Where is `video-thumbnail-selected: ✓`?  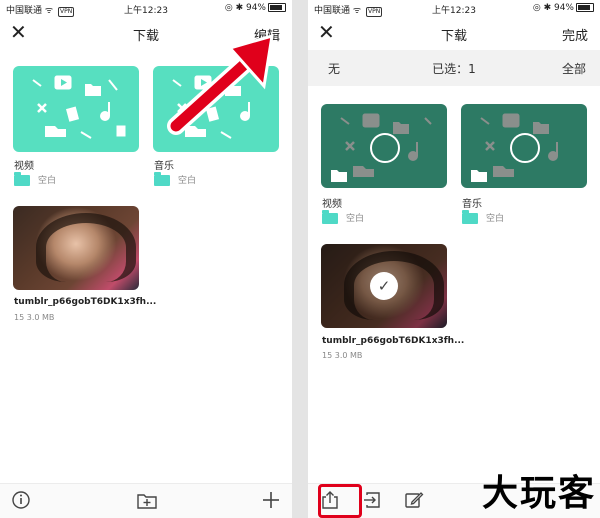
video-thumbnail-selected: ✓ is located at coordinates (384, 286).